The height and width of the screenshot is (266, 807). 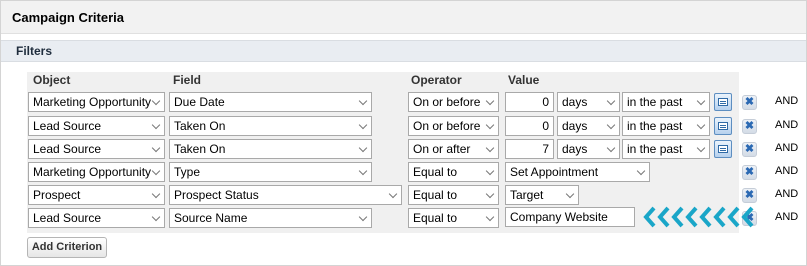 I want to click on field-select: Due Date, so click(x=270, y=102).